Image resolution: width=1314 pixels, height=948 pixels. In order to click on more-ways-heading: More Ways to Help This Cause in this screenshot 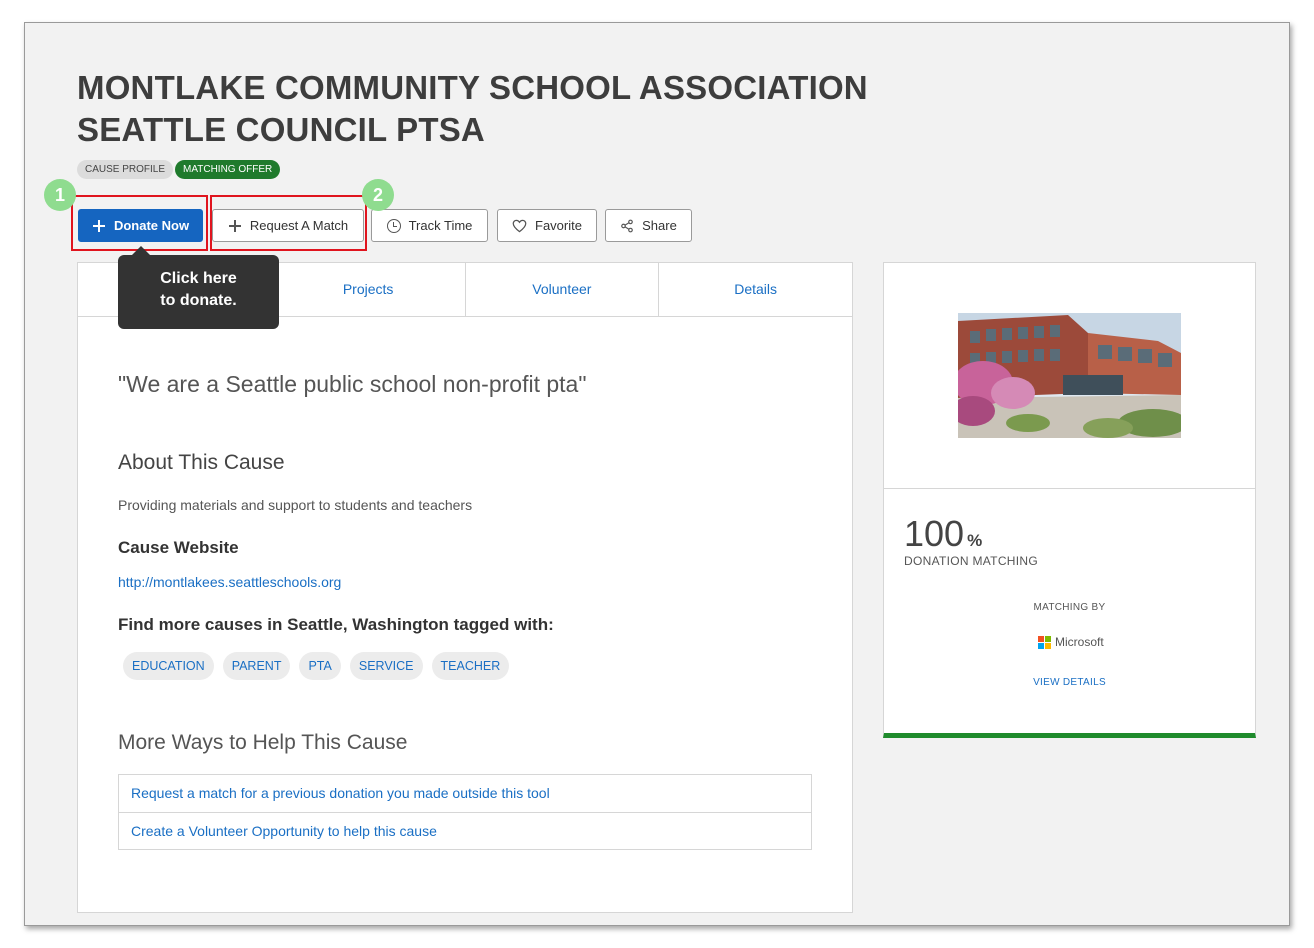, I will do `click(263, 742)`.